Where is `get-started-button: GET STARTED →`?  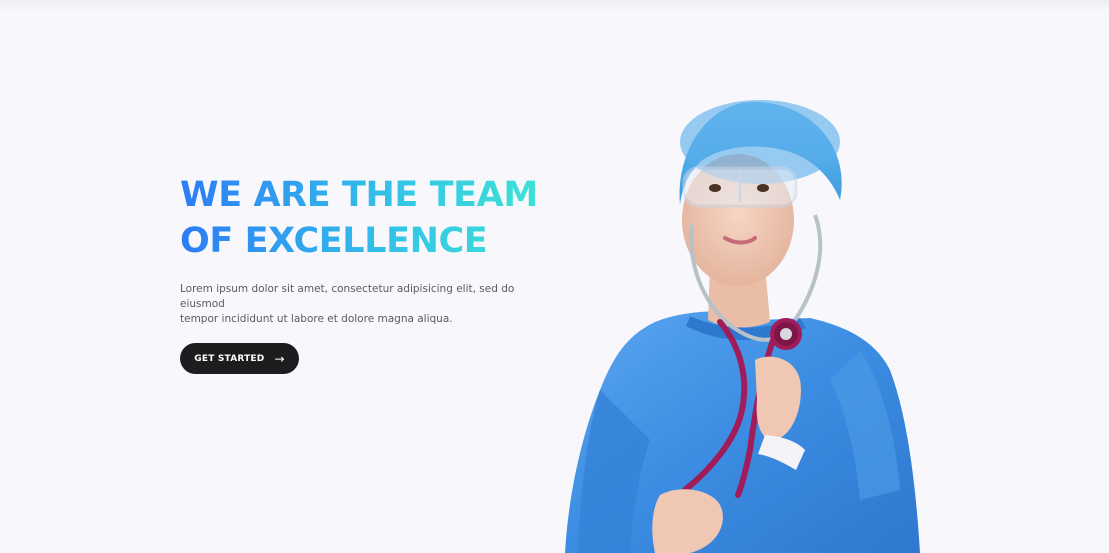
get-started-button: GET STARTED → is located at coordinates (239, 358).